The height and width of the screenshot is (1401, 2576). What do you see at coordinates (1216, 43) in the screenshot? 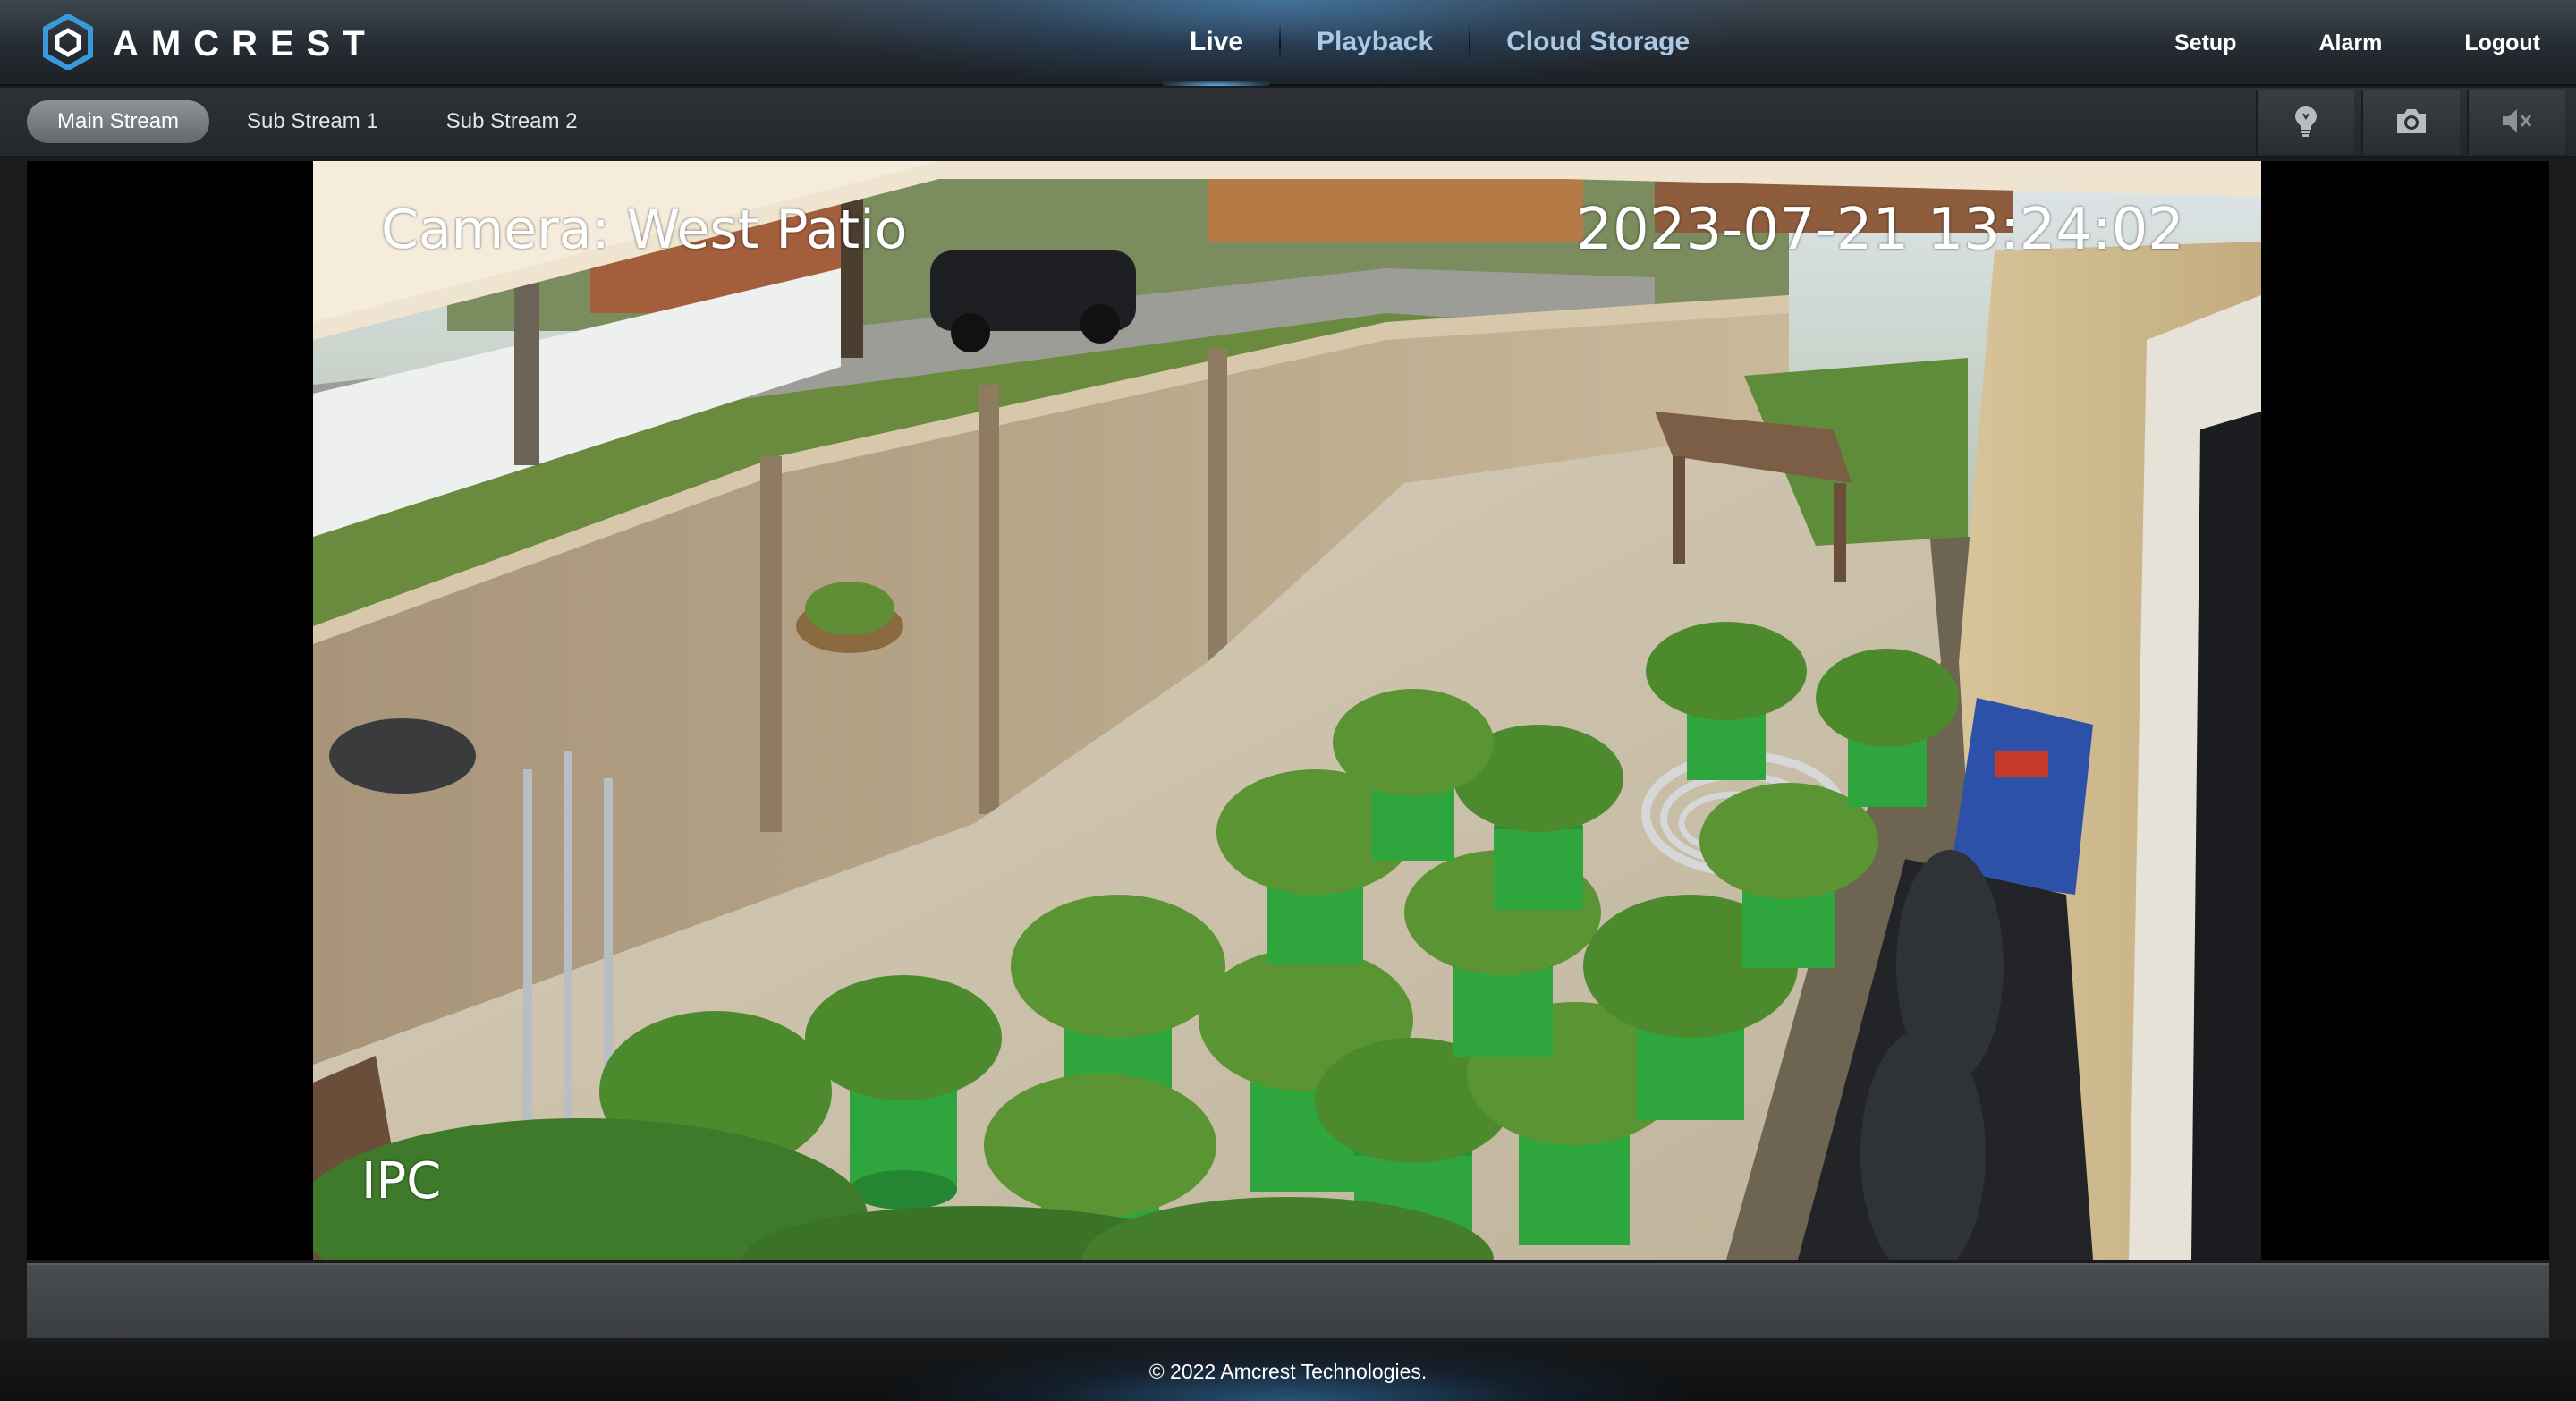
I see `nav-live: Live` at bounding box center [1216, 43].